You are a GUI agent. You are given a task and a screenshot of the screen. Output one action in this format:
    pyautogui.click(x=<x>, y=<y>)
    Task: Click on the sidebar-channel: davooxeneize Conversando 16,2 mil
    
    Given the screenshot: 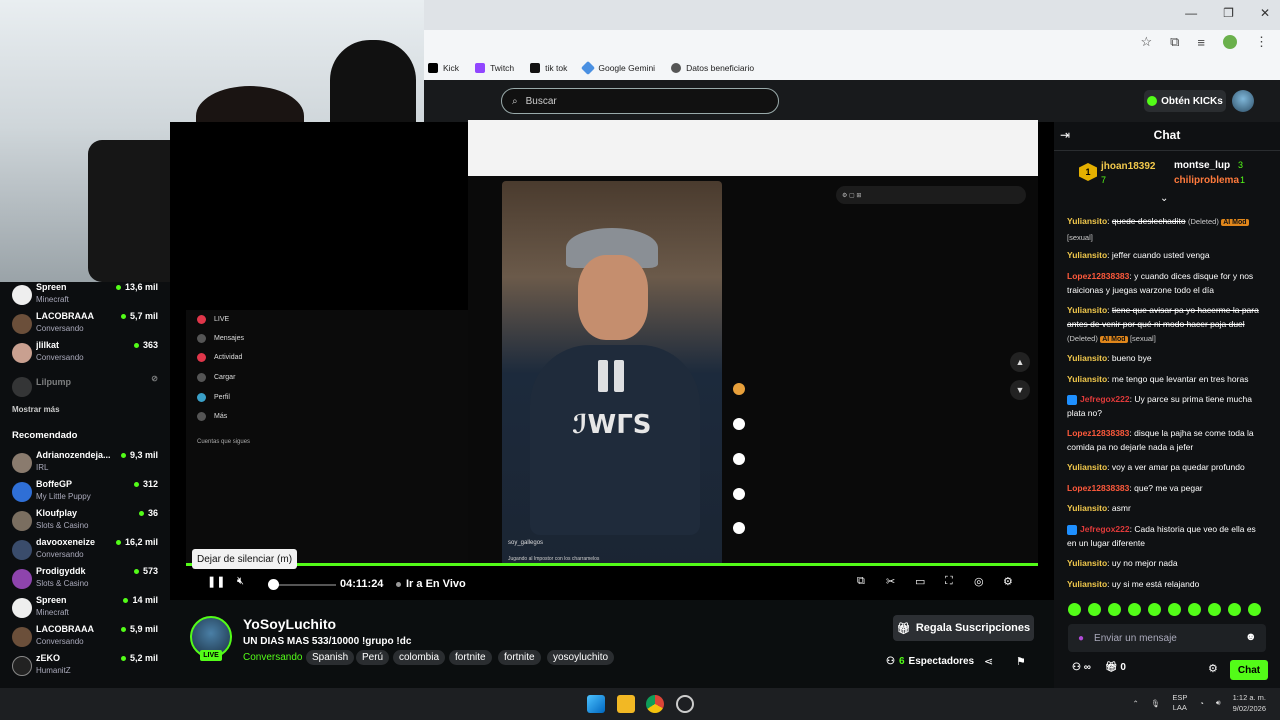 What is the action you would take?
    pyautogui.click(x=87, y=551)
    